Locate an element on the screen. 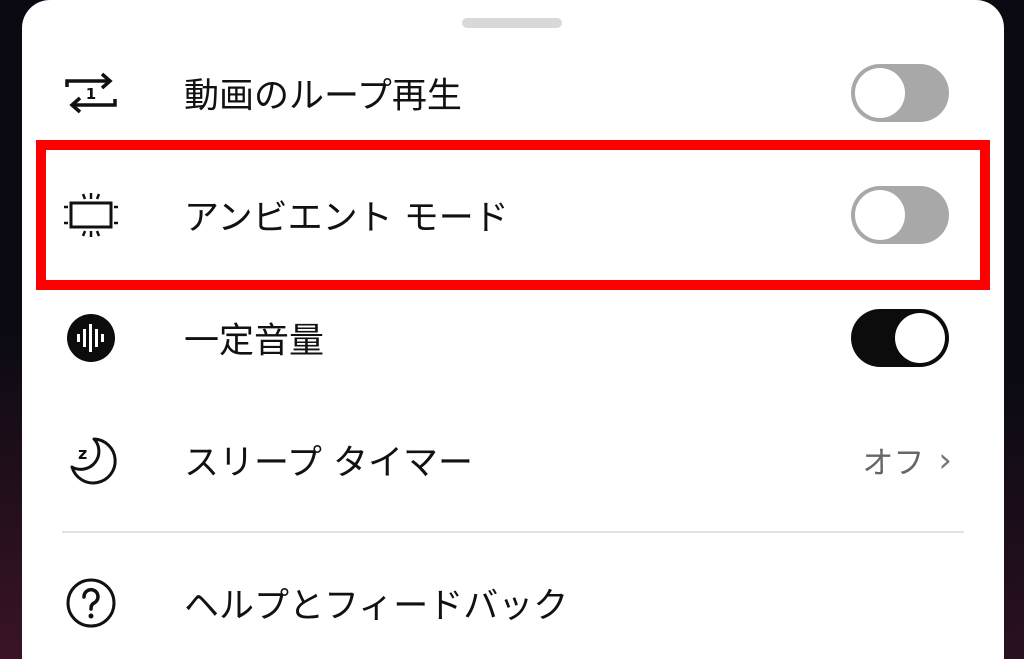  ambient-mode-label: アンビエント モード is located at coordinates (346, 218).